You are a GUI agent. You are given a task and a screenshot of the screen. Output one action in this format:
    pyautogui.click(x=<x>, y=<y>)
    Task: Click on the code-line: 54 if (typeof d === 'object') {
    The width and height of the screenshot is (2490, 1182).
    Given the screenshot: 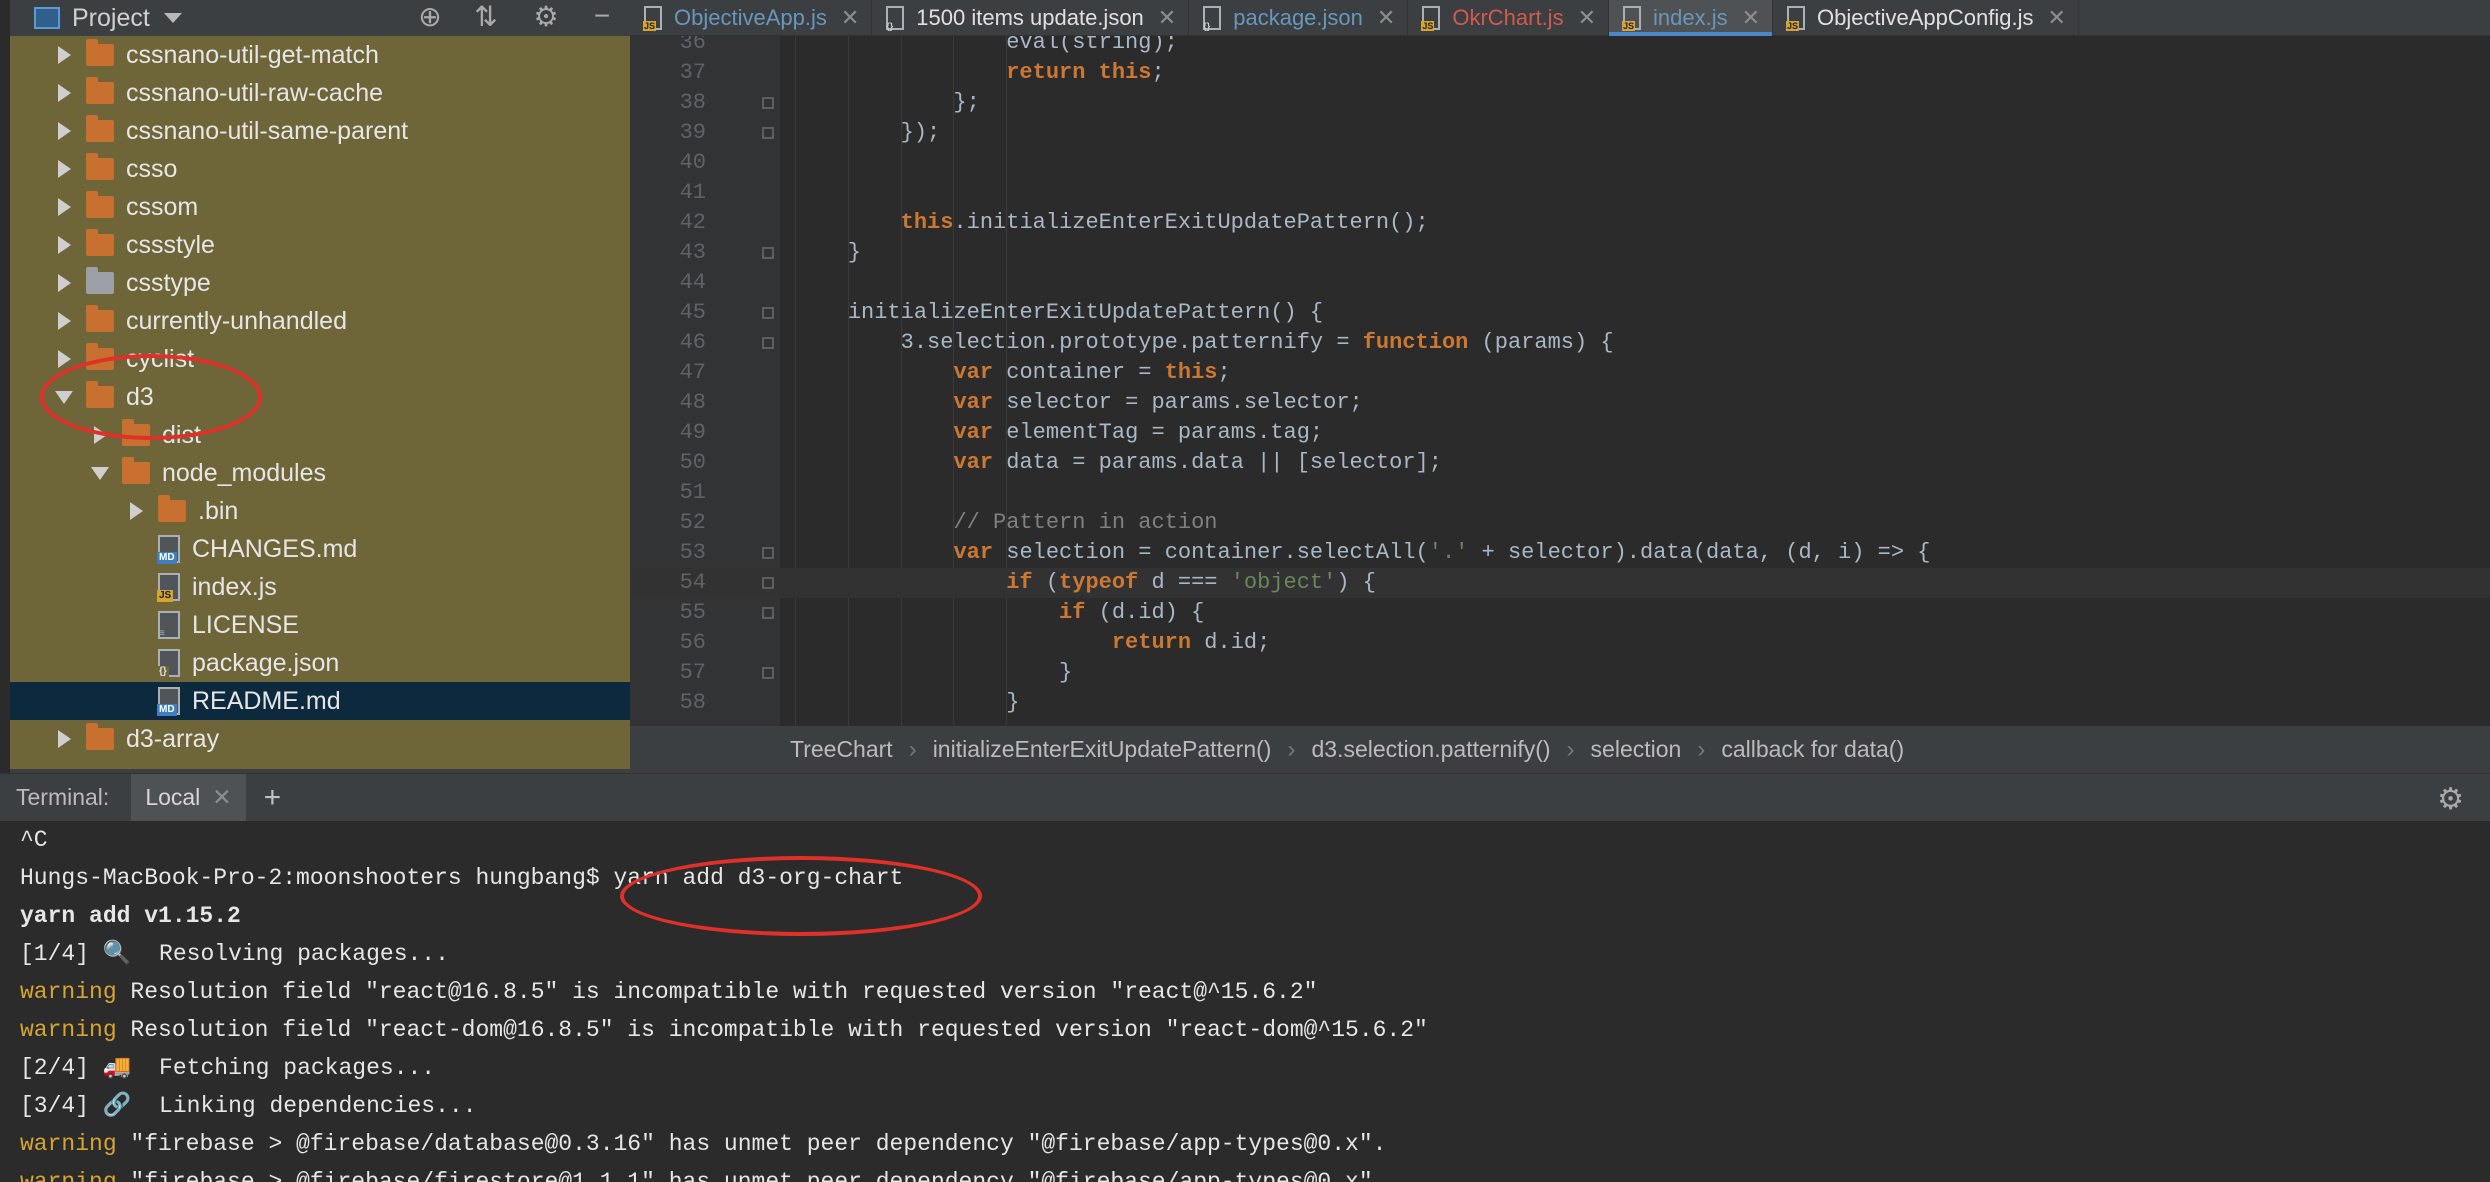 What is the action you would take?
    pyautogui.click(x=1560, y=583)
    